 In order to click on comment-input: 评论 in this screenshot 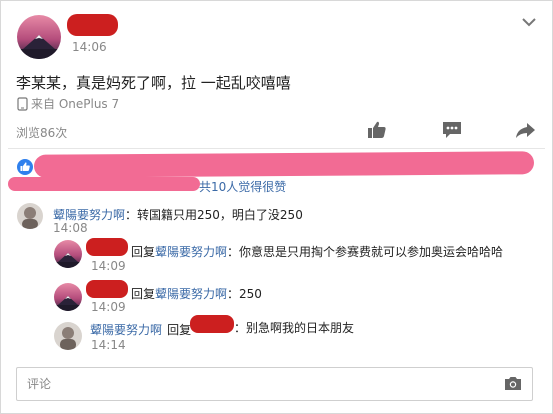, I will do `click(274, 384)`.